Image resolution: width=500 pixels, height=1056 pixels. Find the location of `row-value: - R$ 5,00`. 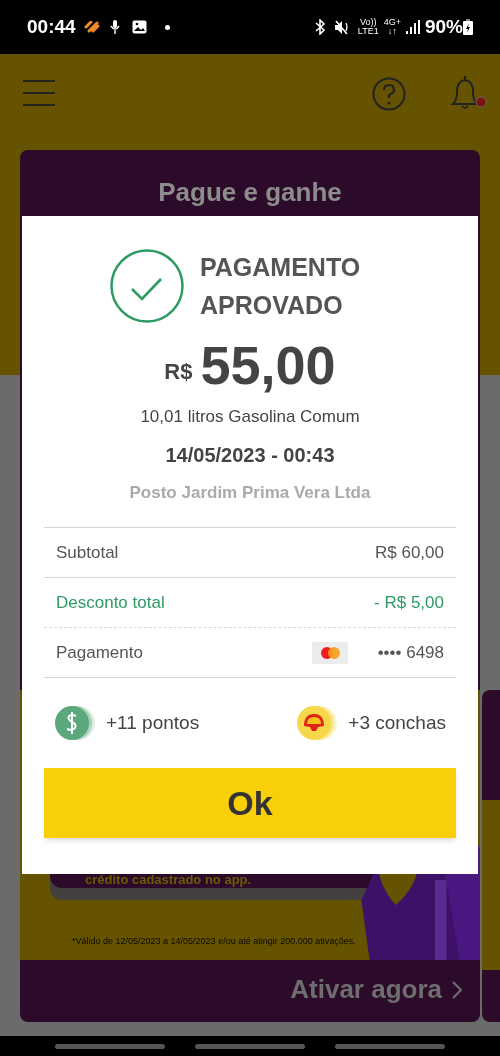

row-value: - R$ 5,00 is located at coordinates (409, 602).